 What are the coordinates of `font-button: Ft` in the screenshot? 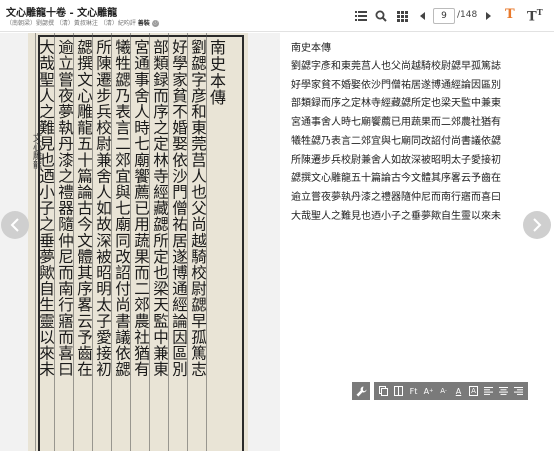 It's located at (413, 391).